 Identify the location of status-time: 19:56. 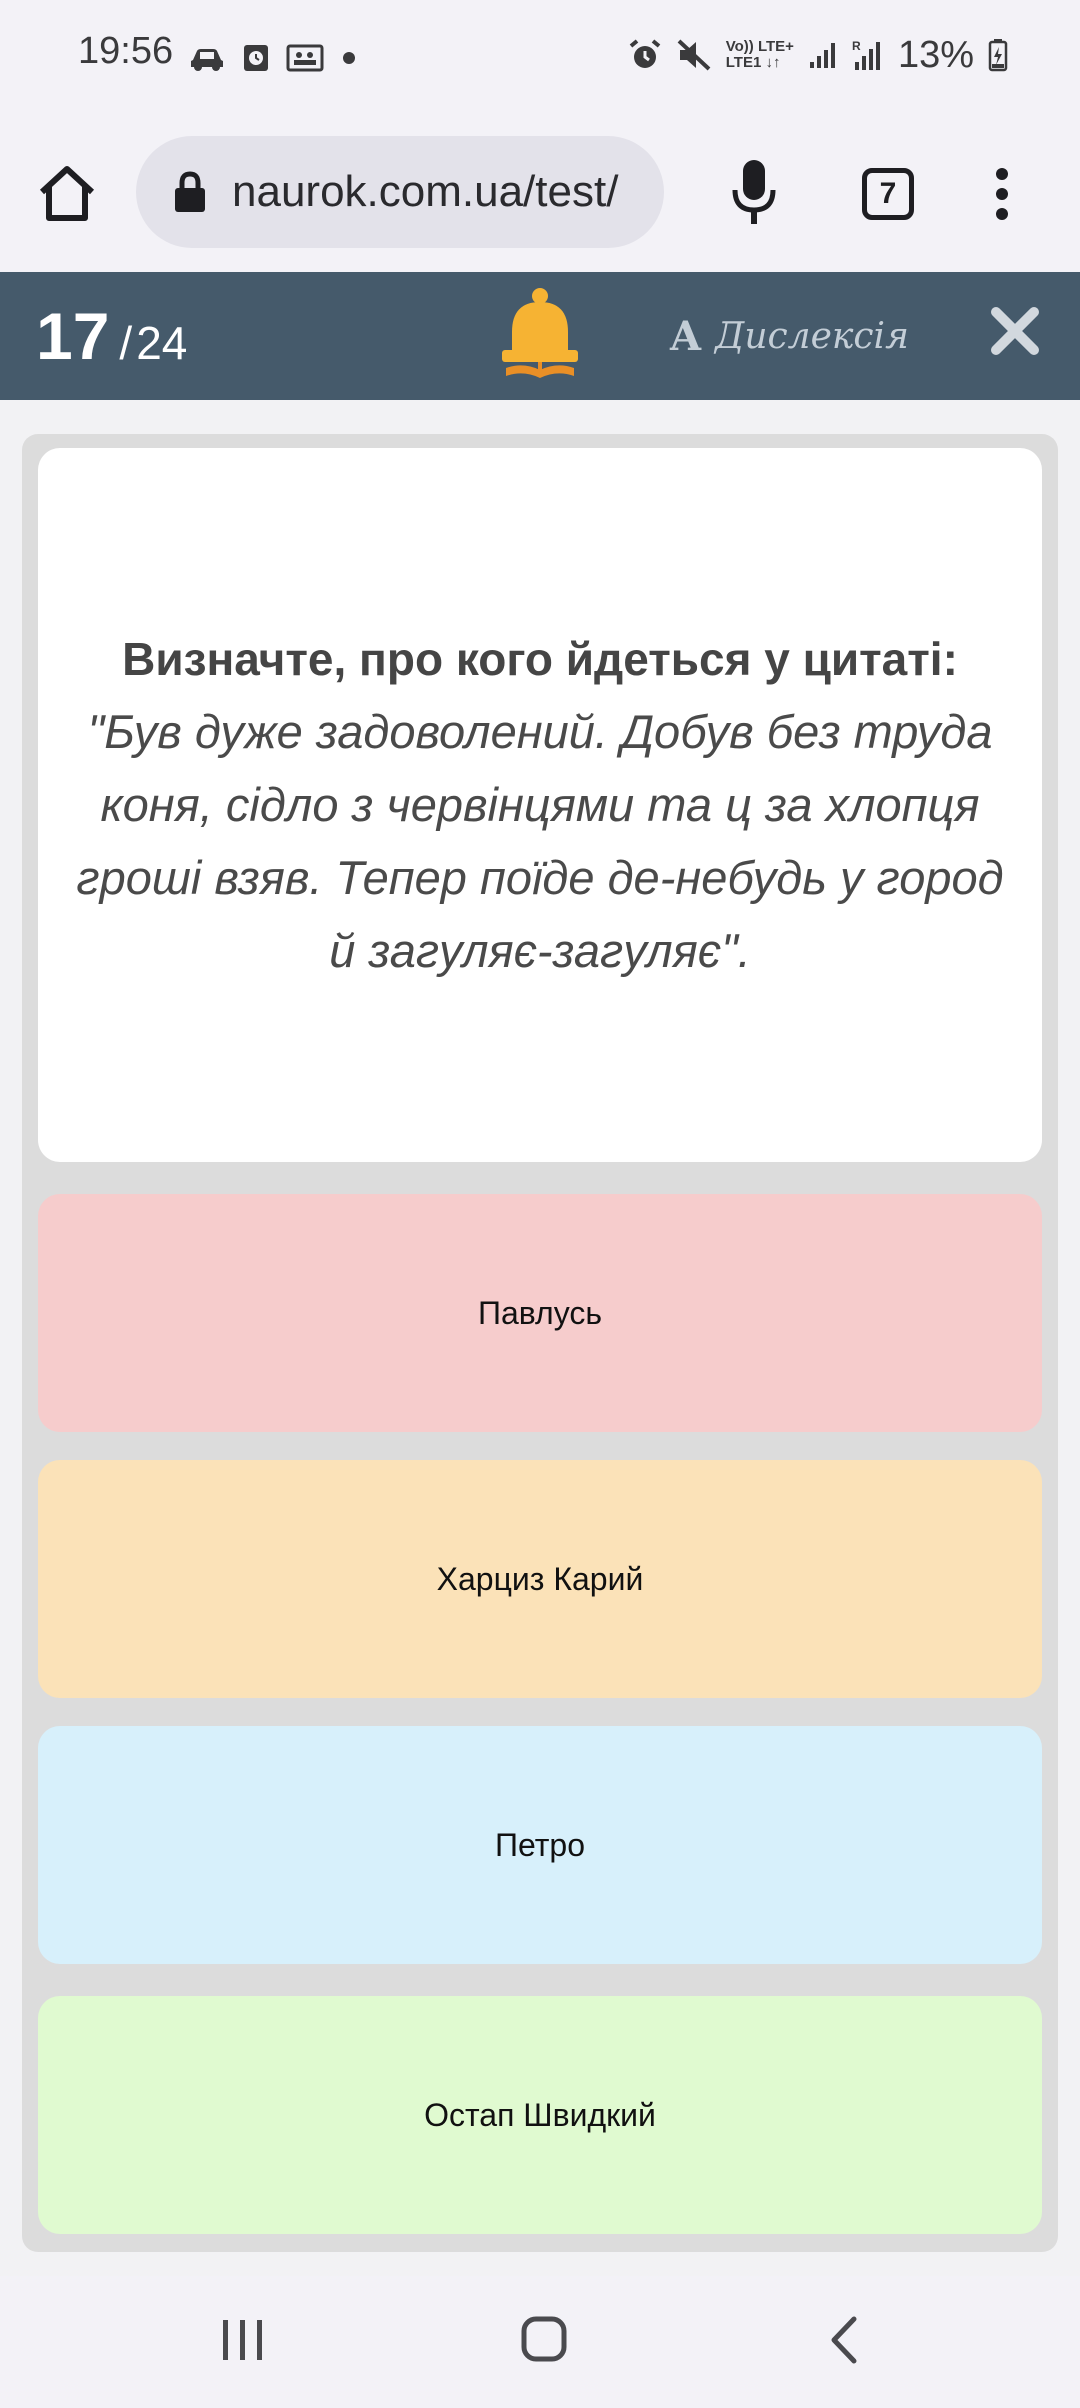
(126, 51).